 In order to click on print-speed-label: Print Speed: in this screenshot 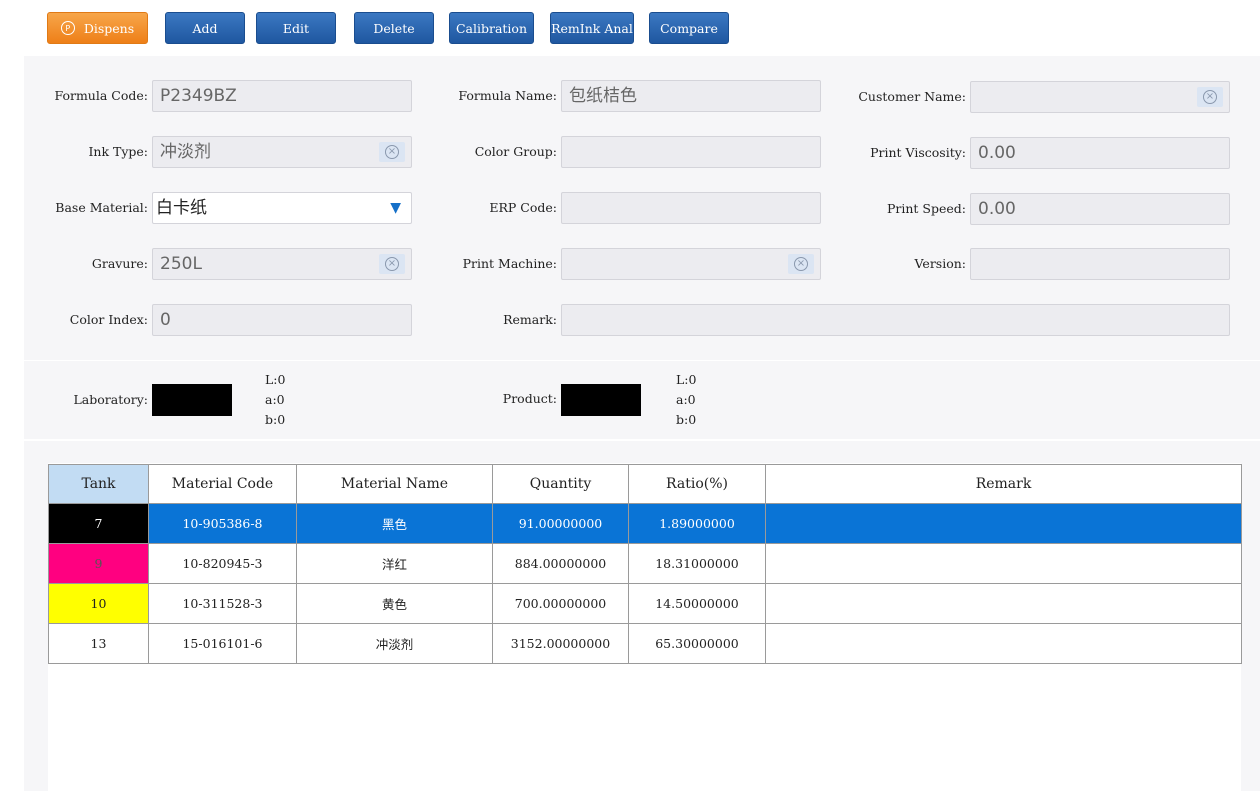, I will do `click(926, 208)`.